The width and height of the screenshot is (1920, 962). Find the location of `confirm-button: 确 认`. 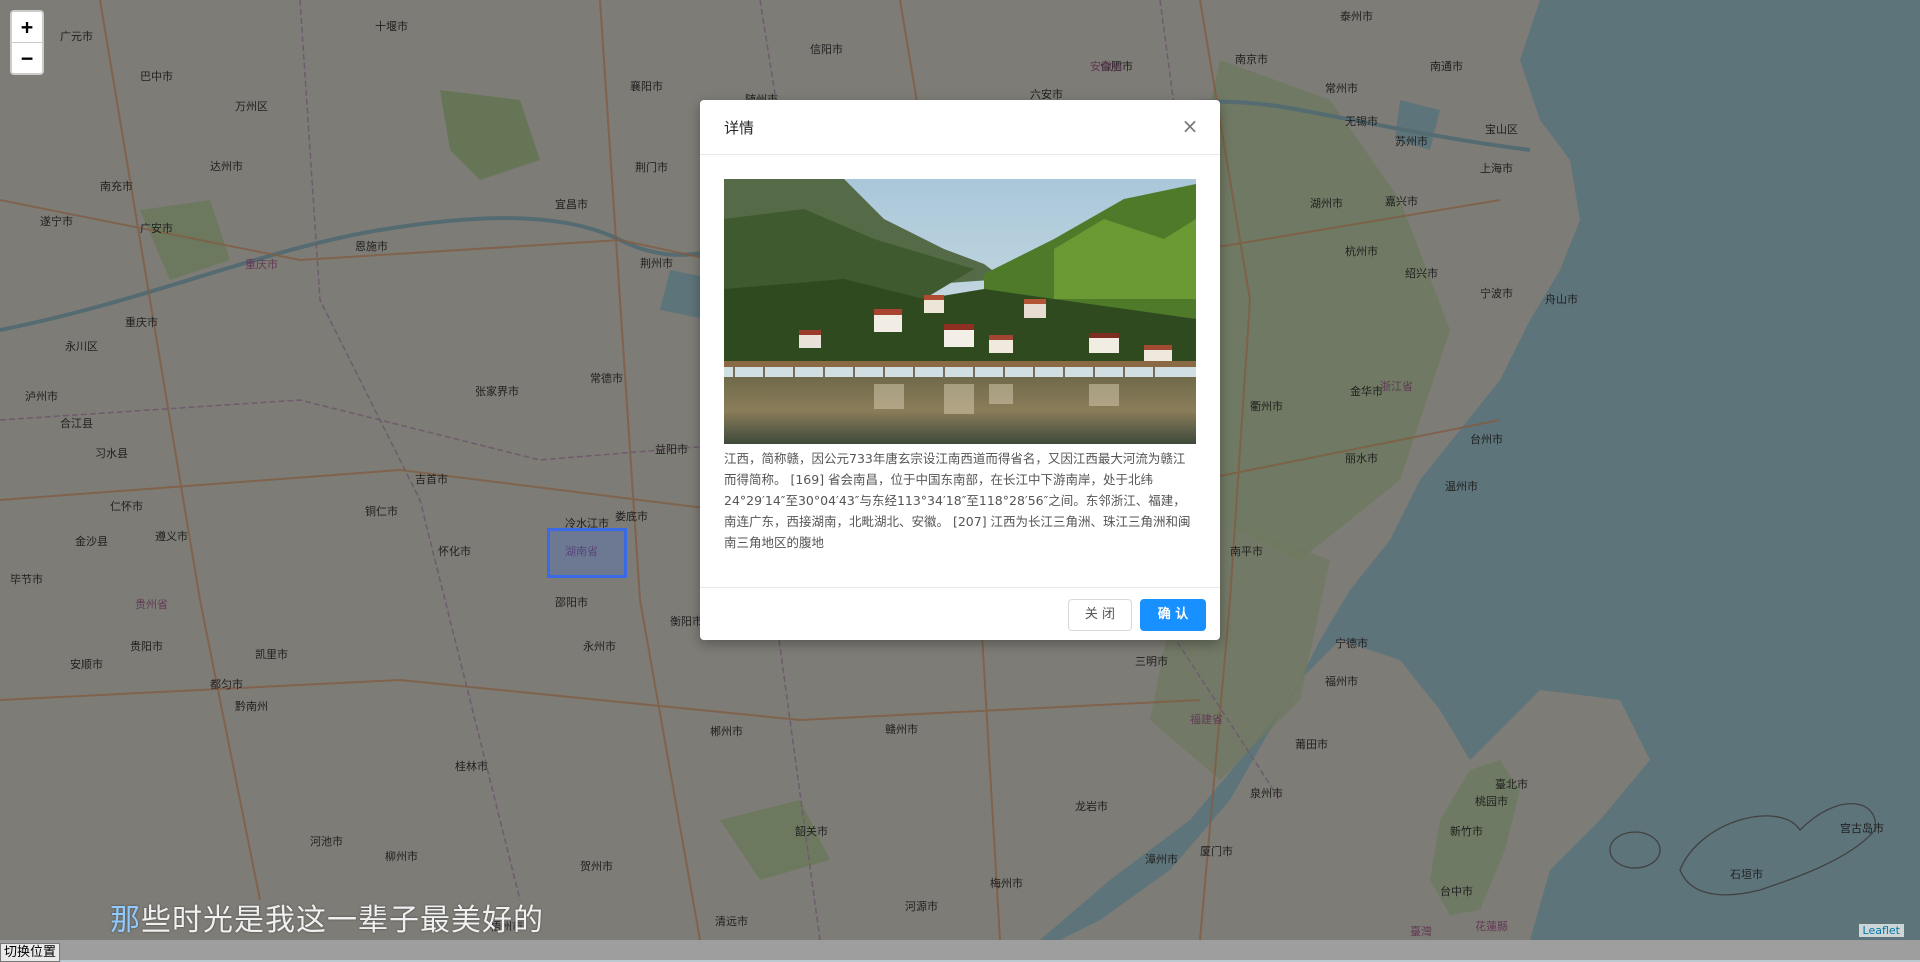

confirm-button: 确 认 is located at coordinates (1173, 615).